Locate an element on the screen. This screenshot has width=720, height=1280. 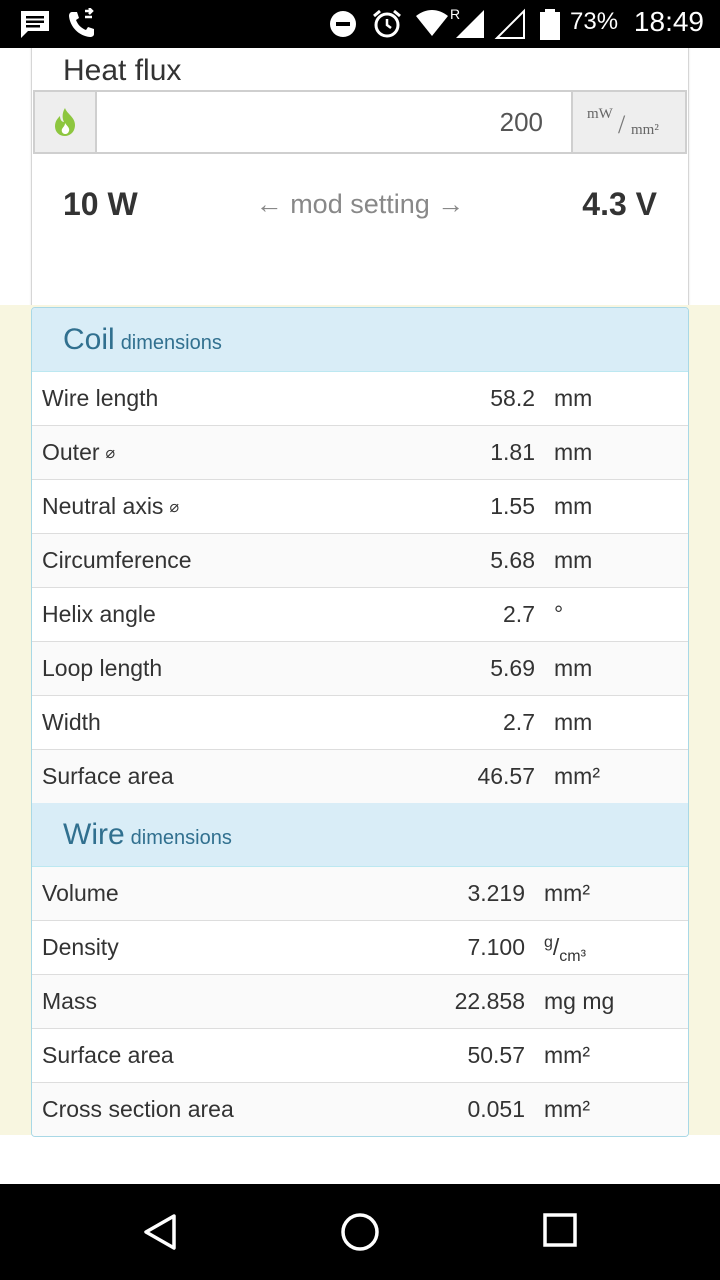
home-icon is located at coordinates (360, 1232).